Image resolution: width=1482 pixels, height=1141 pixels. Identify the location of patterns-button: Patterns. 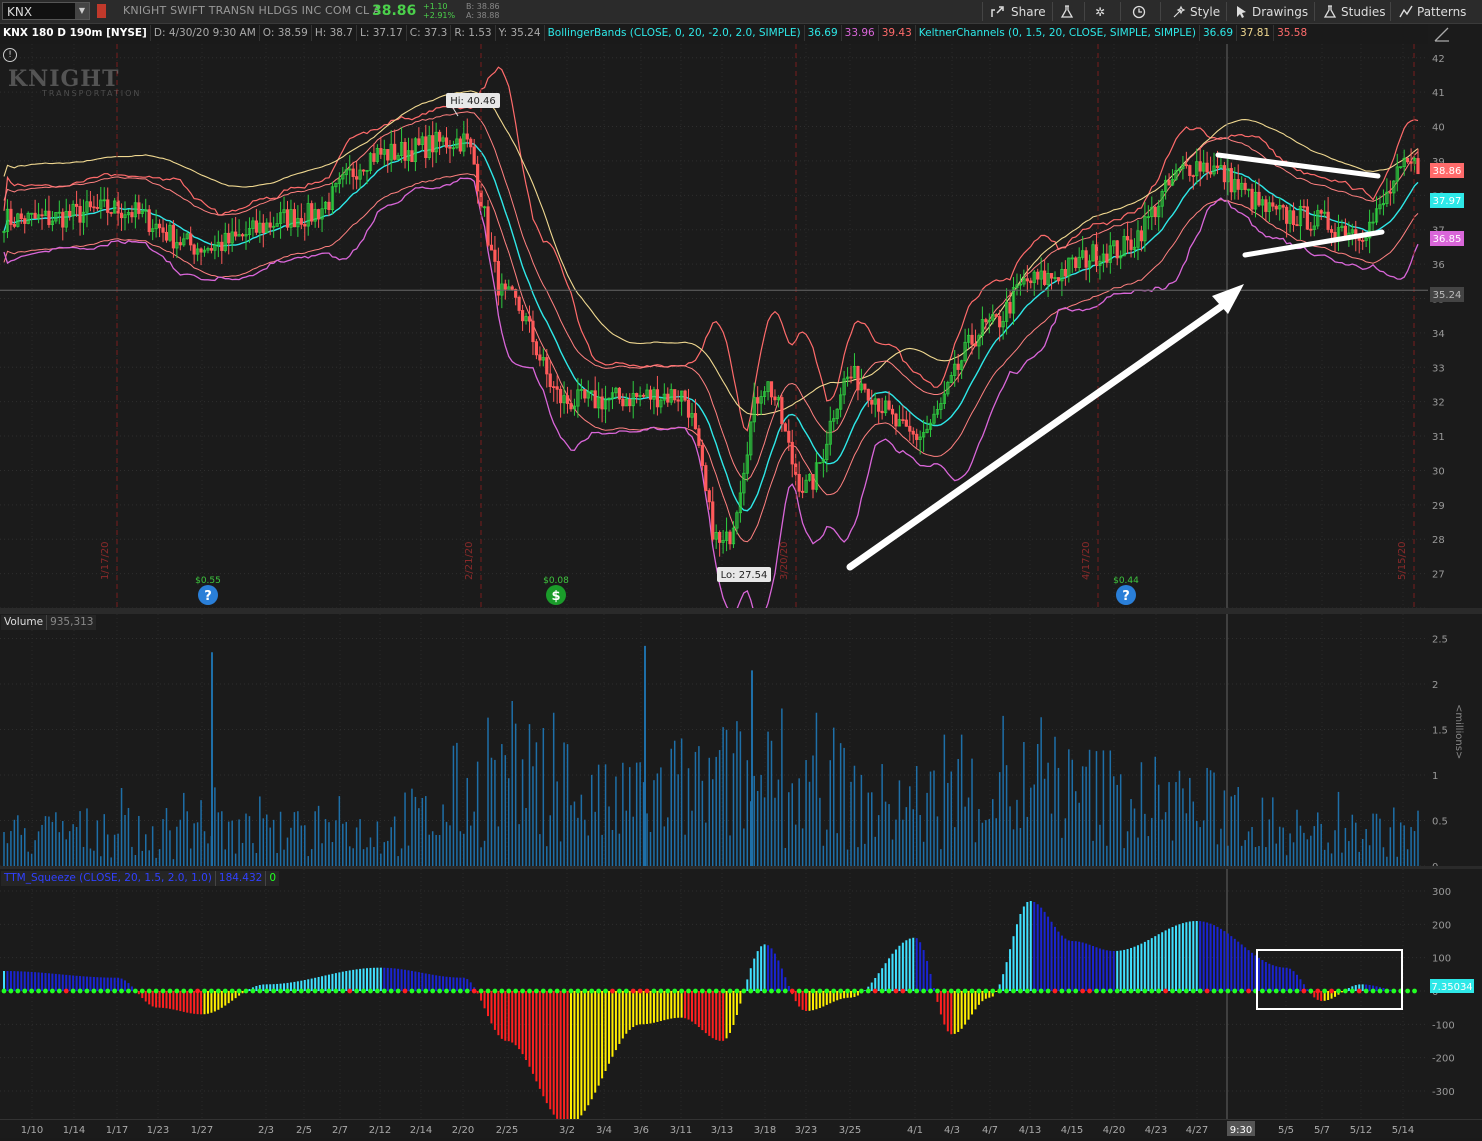
(1432, 11).